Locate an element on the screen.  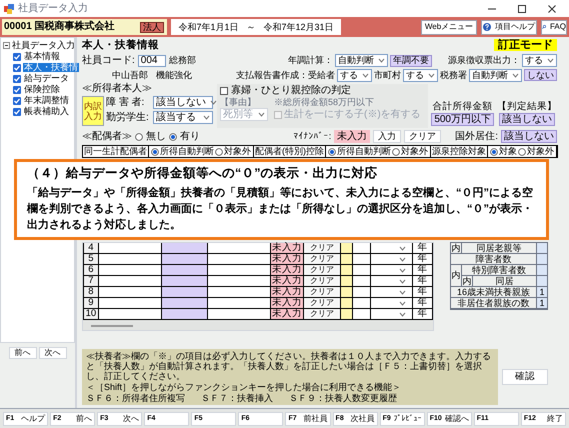
field-label: 勤労学生: is located at coordinates (128, 117).